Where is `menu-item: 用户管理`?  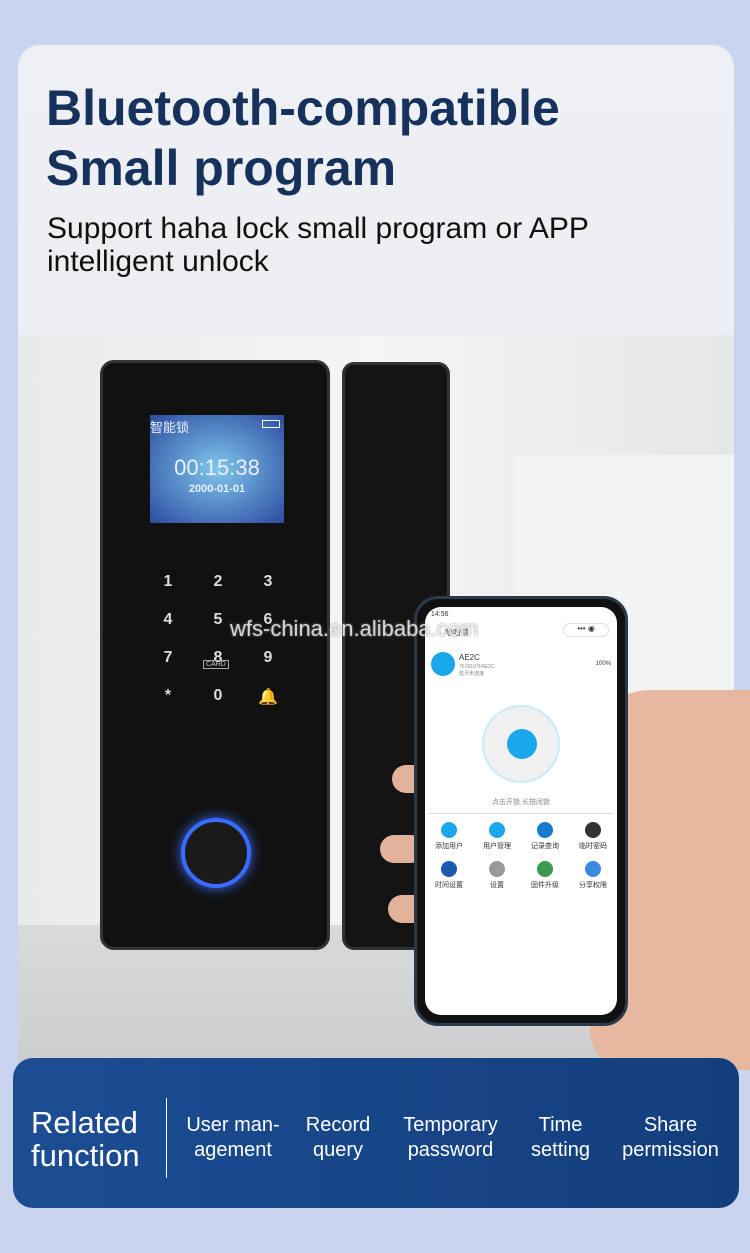
menu-item: 用户管理 is located at coordinates (497, 836).